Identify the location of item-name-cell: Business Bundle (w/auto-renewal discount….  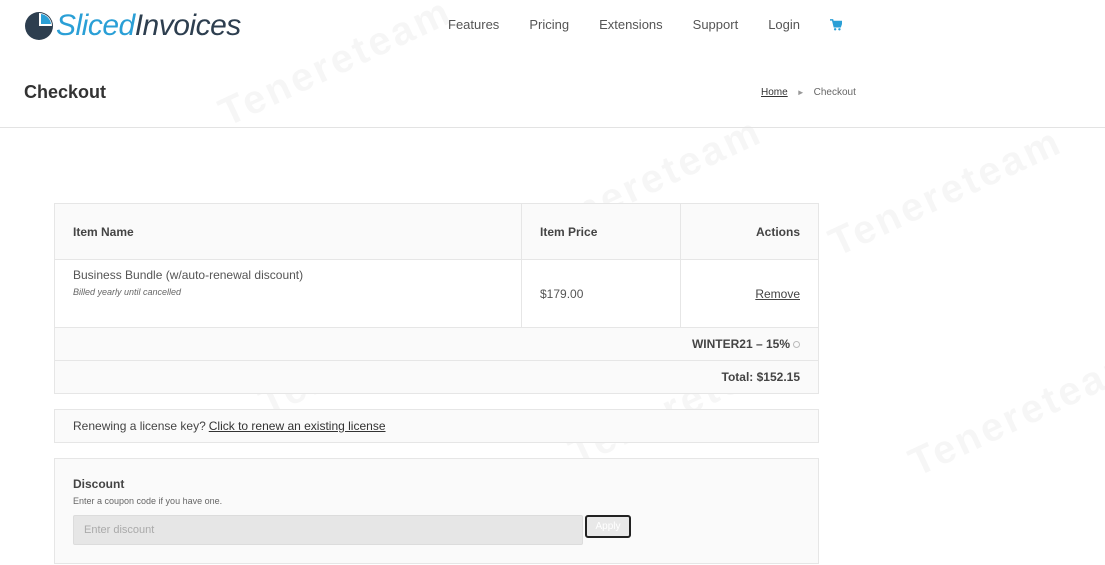
(288, 294).